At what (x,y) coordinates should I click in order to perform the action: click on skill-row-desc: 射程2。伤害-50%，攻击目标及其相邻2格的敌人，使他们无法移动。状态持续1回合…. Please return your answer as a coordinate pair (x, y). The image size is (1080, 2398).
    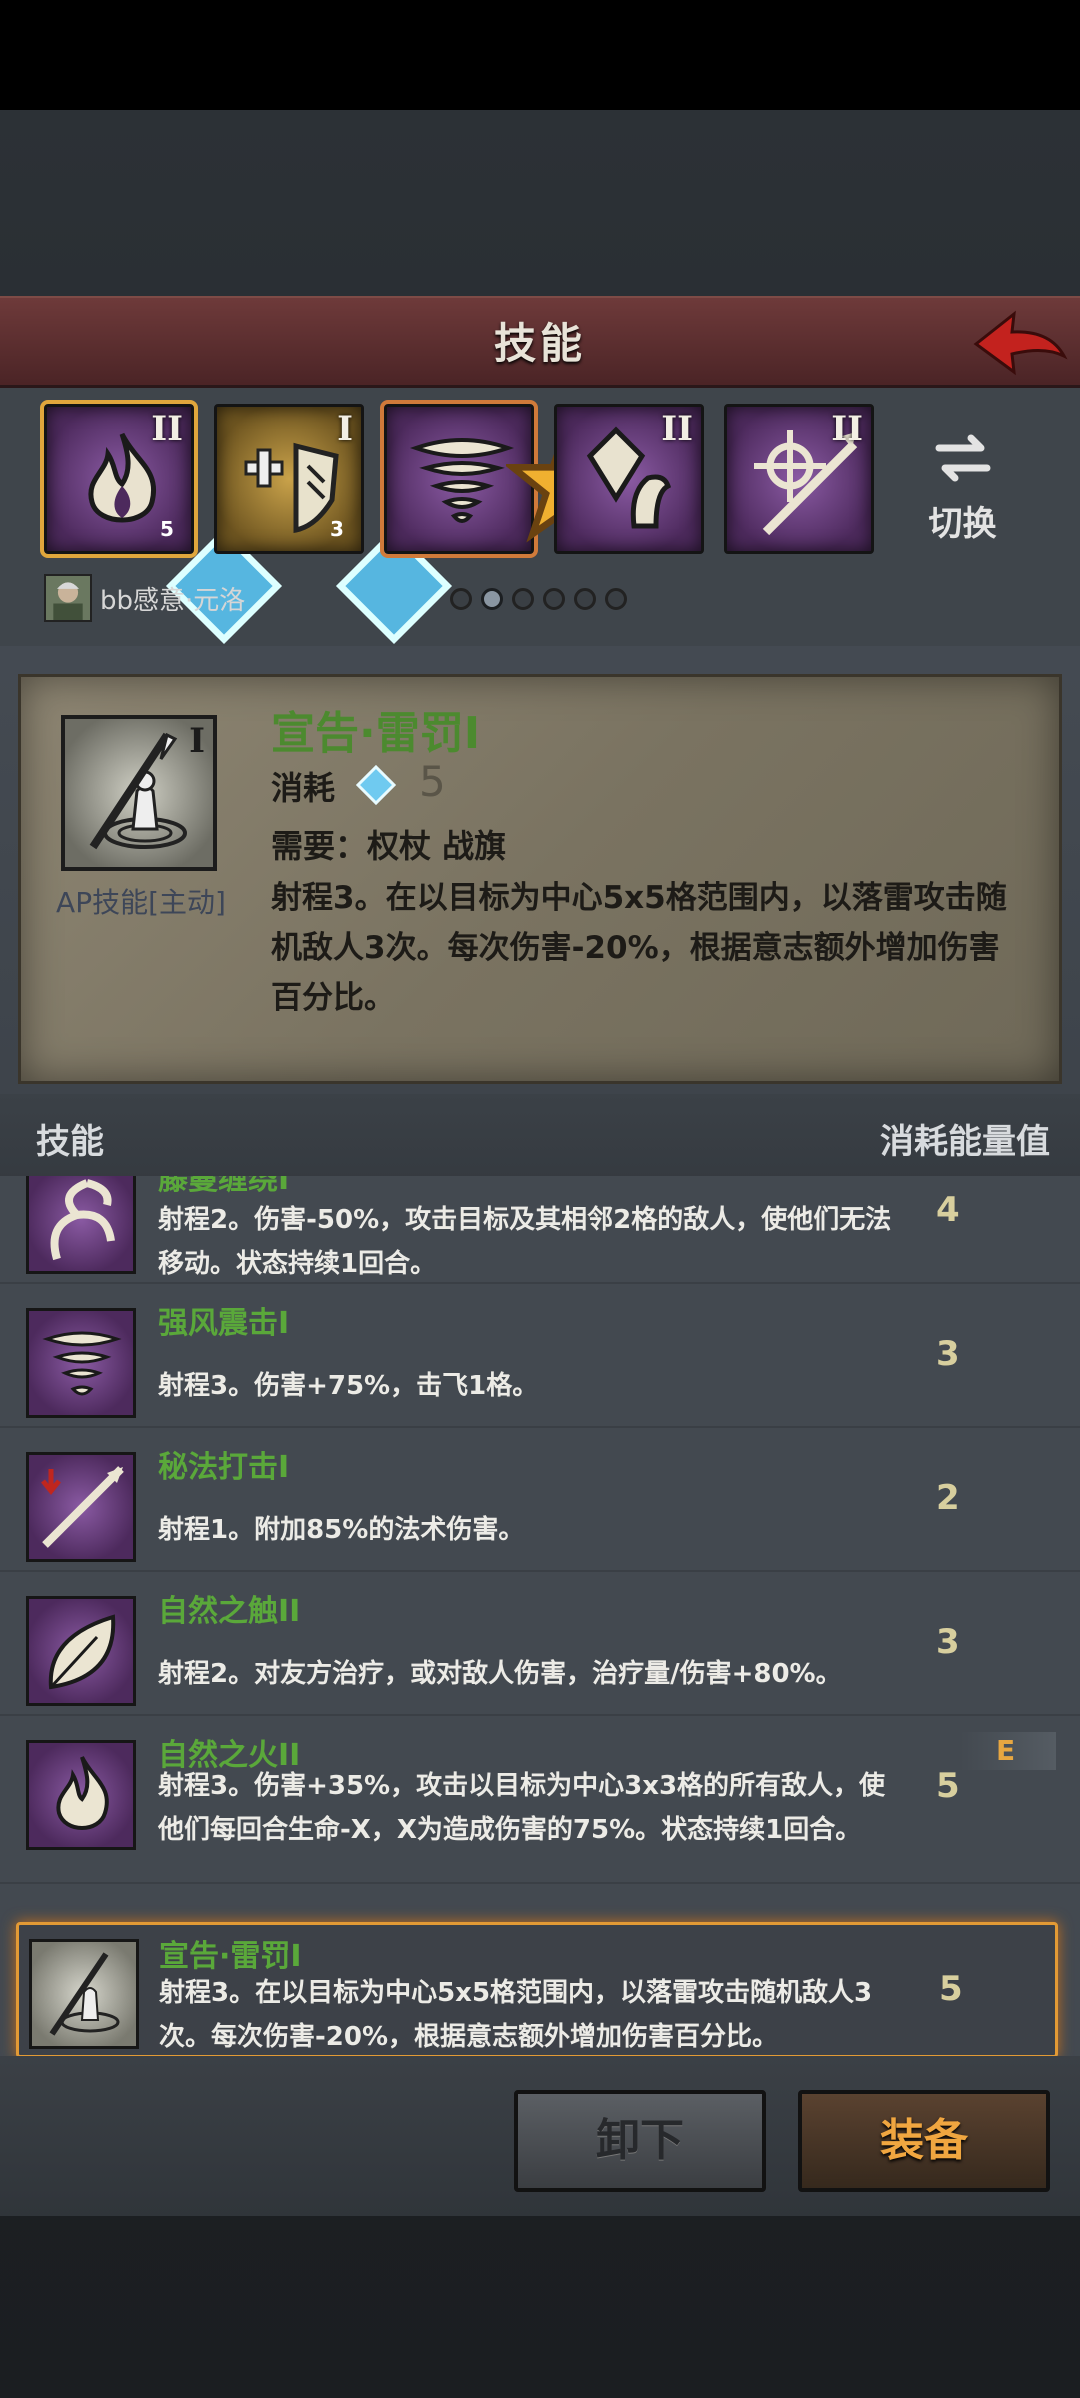
    Looking at the image, I should click on (525, 1242).